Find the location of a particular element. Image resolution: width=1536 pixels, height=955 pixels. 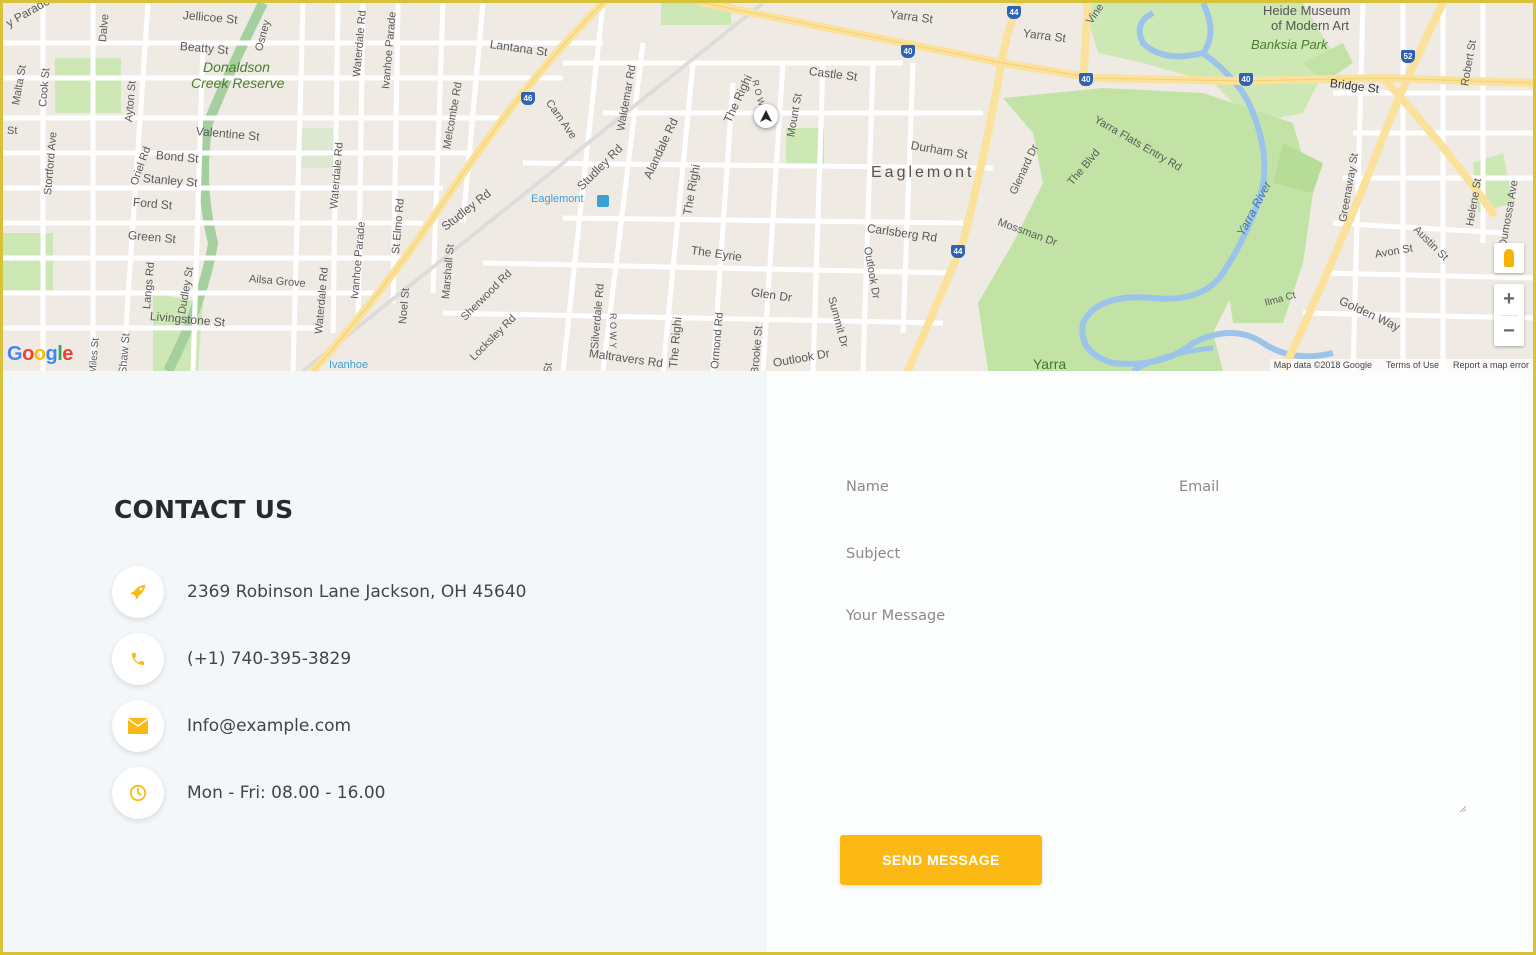

route-shield: 52 is located at coordinates (1408, 56).